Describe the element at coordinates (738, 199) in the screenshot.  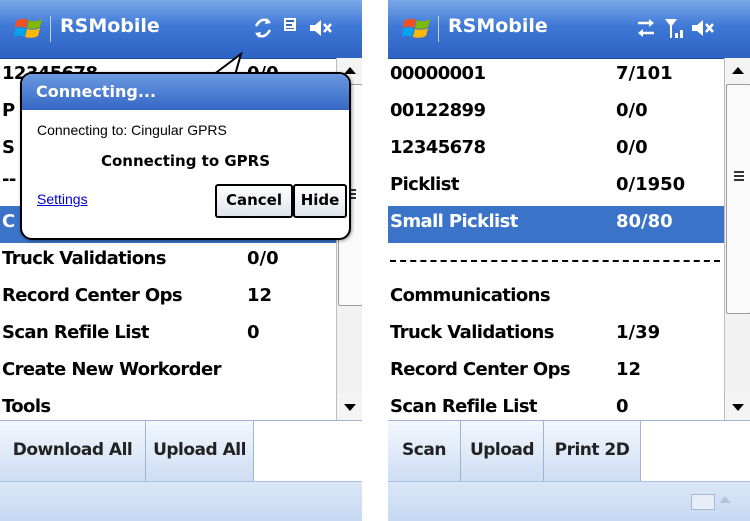
I see `scroll-thumb` at that location.